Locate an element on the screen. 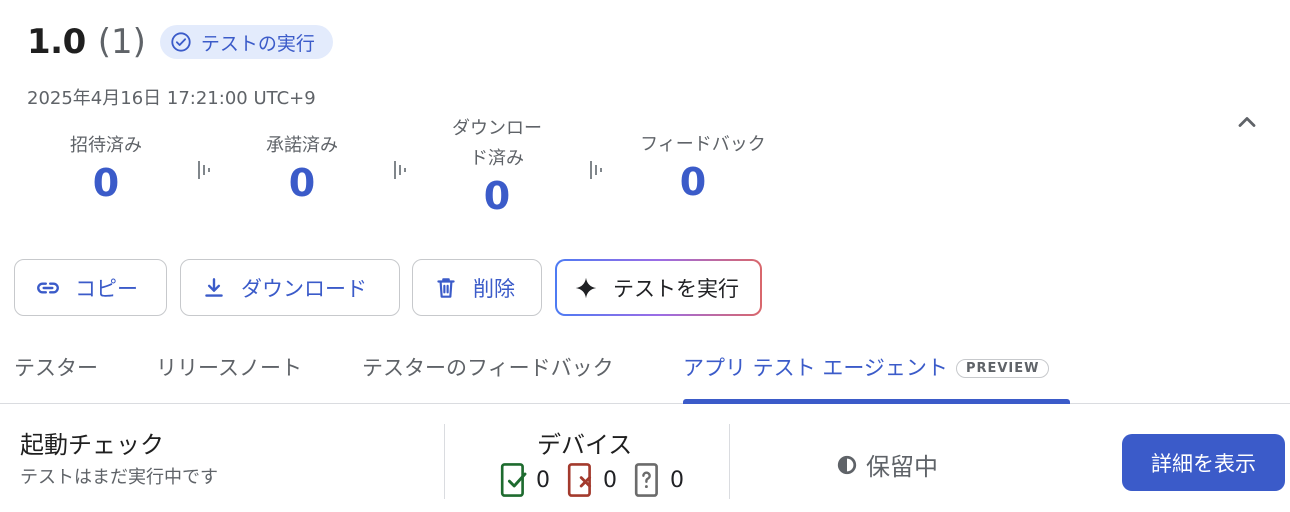 This screenshot has height=512, width=1290. status-badge-label: テストの実行 is located at coordinates (257, 43).